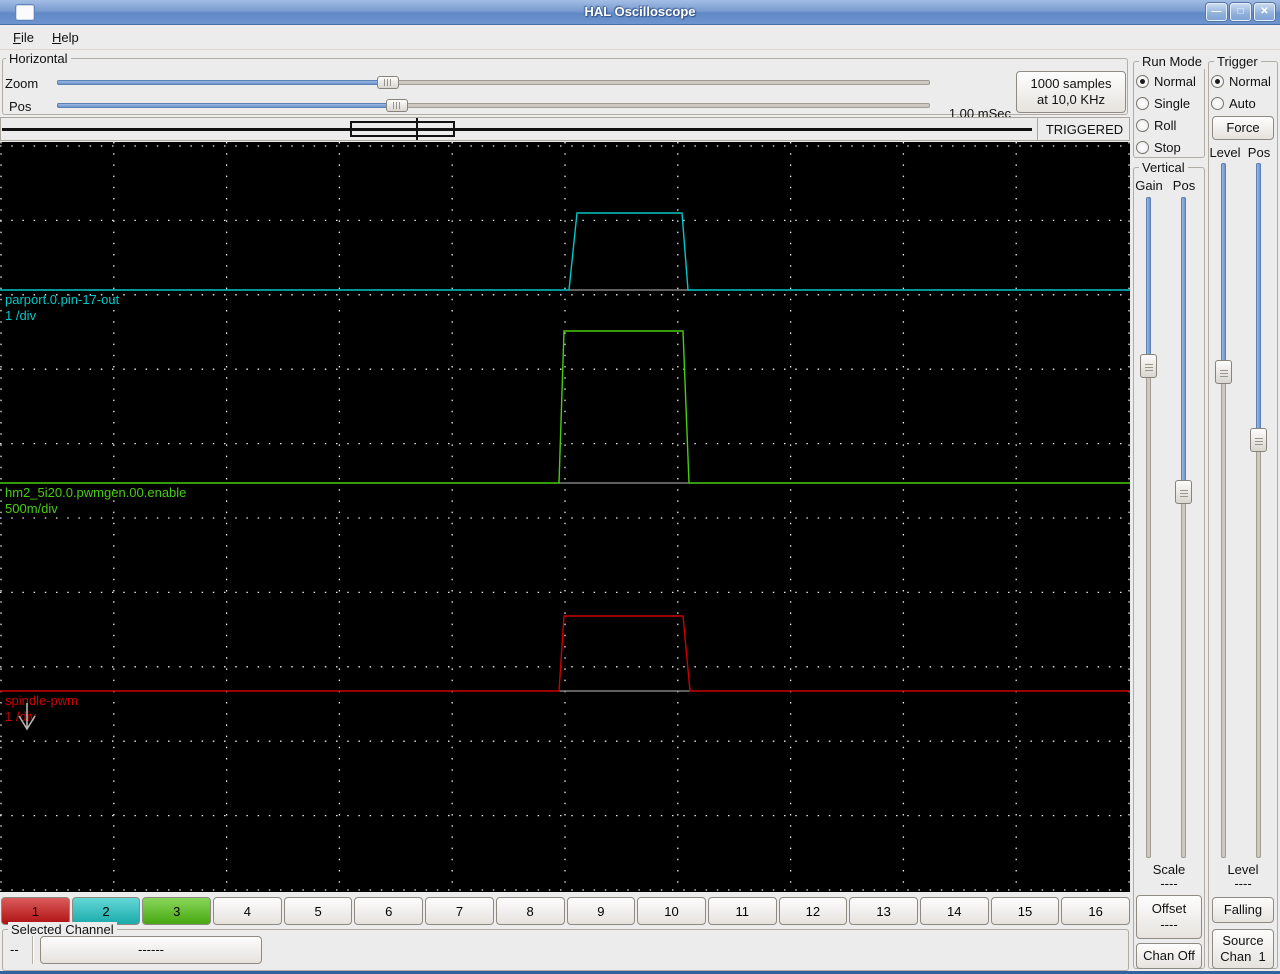 Image resolution: width=1280 pixels, height=974 pixels. What do you see at coordinates (1148, 527) in the screenshot?
I see `gain-slider` at bounding box center [1148, 527].